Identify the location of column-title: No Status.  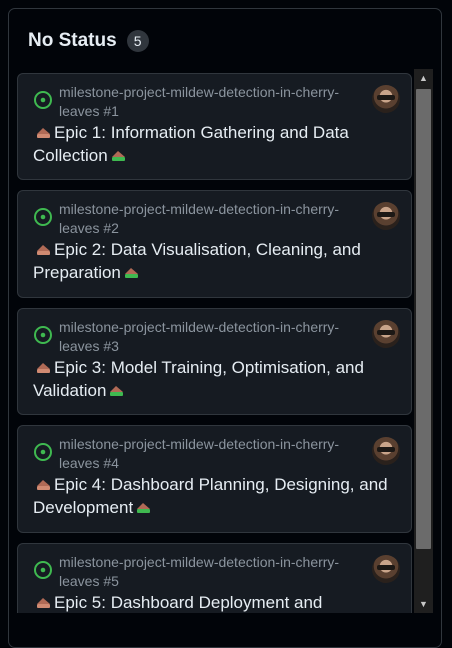
(72, 40).